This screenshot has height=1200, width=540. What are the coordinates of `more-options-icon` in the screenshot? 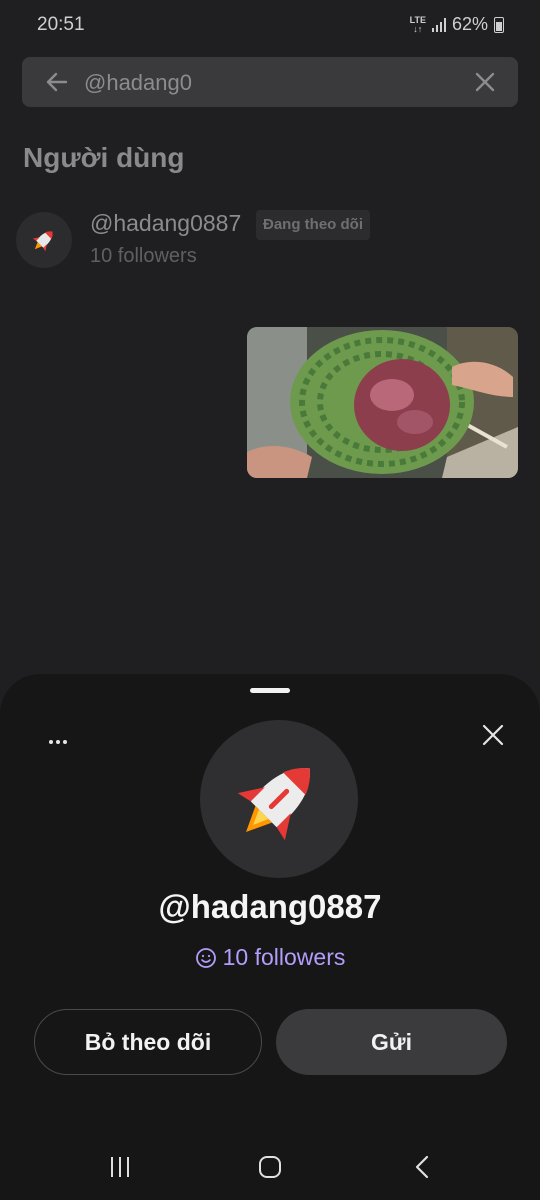 It's located at (58, 742).